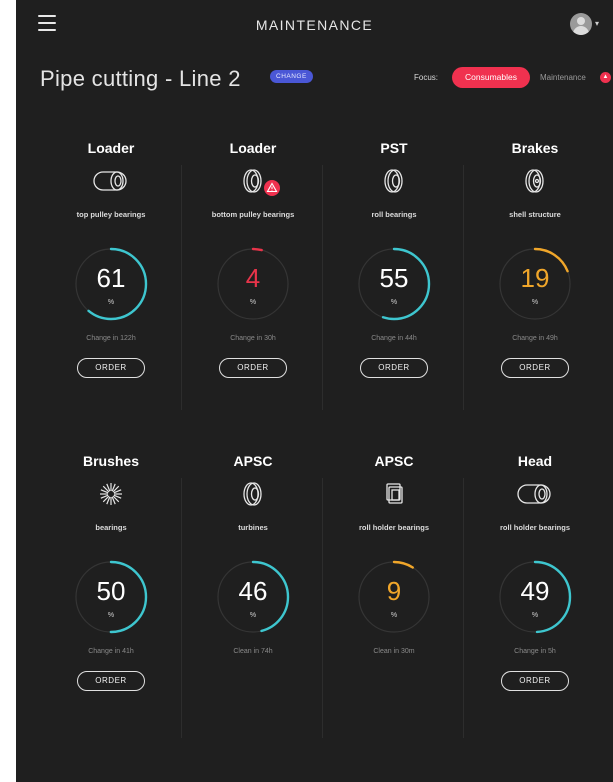 The image size is (613, 782). What do you see at coordinates (253, 214) in the screenshot?
I see `part-label: bottom pulley bearings` at bounding box center [253, 214].